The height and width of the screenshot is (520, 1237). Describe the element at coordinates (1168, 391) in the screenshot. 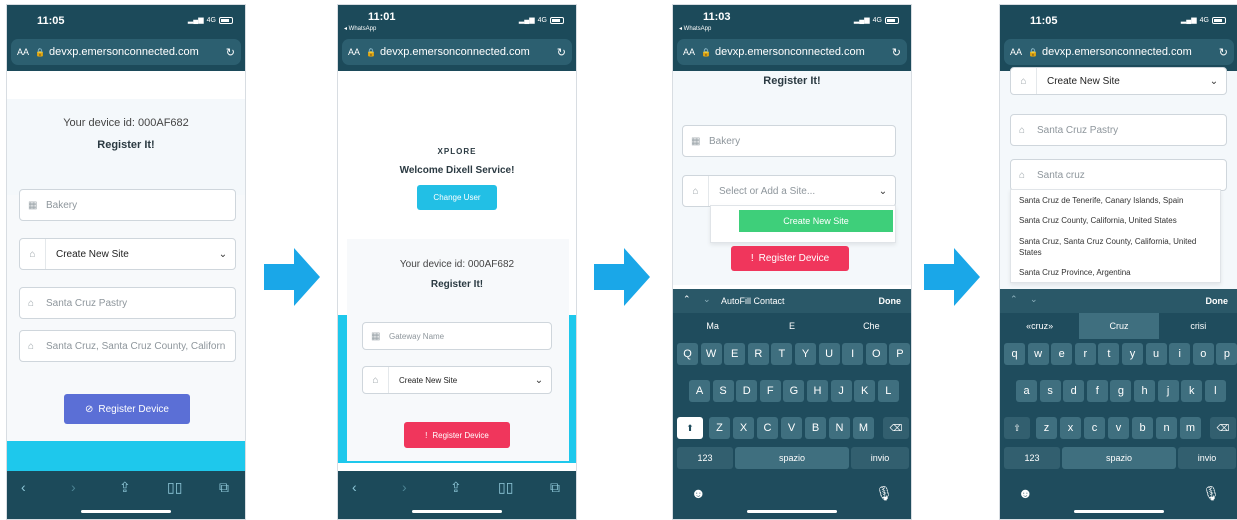

I see `key-j: j` at that location.